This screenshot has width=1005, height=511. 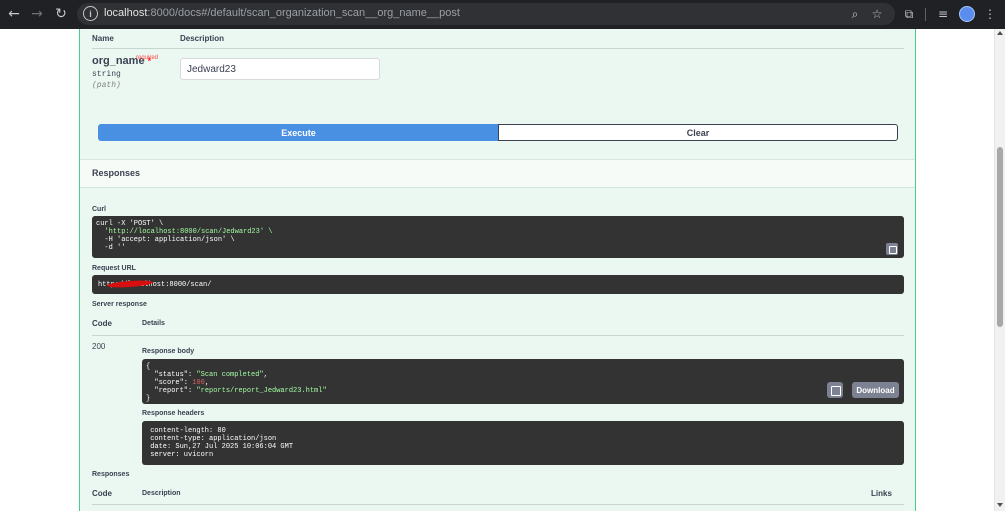 I want to click on json-key: "score":, so click(x=169, y=383).